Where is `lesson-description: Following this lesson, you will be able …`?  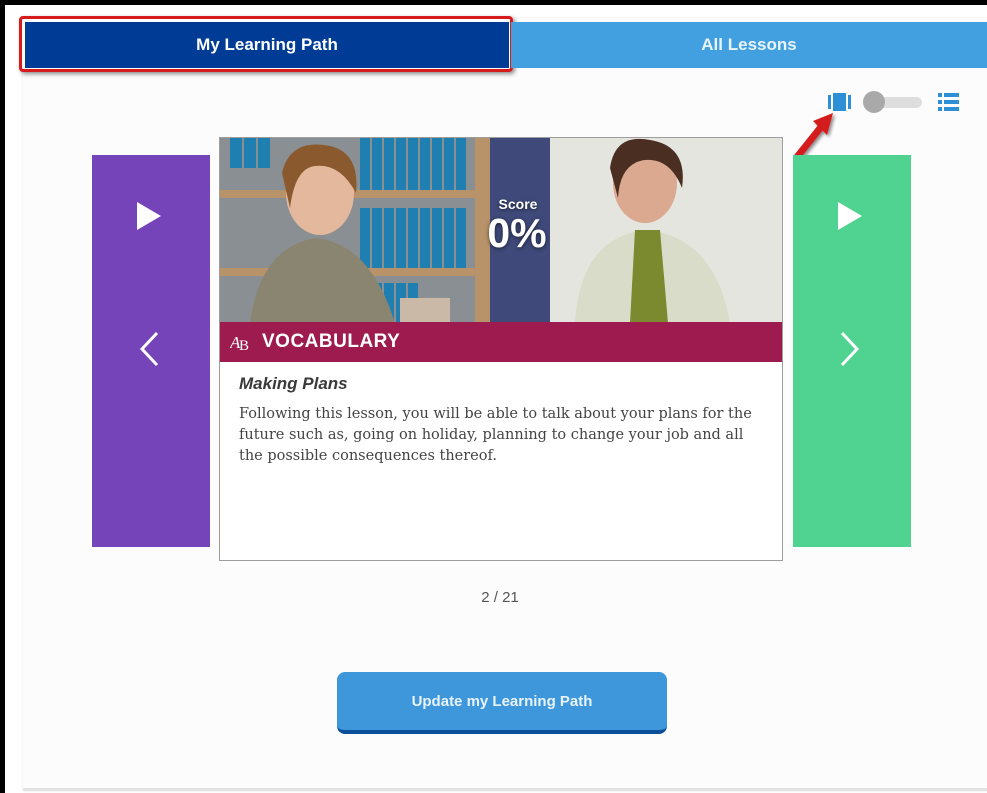
lesson-description: Following this lesson, you will be able … is located at coordinates (495, 435).